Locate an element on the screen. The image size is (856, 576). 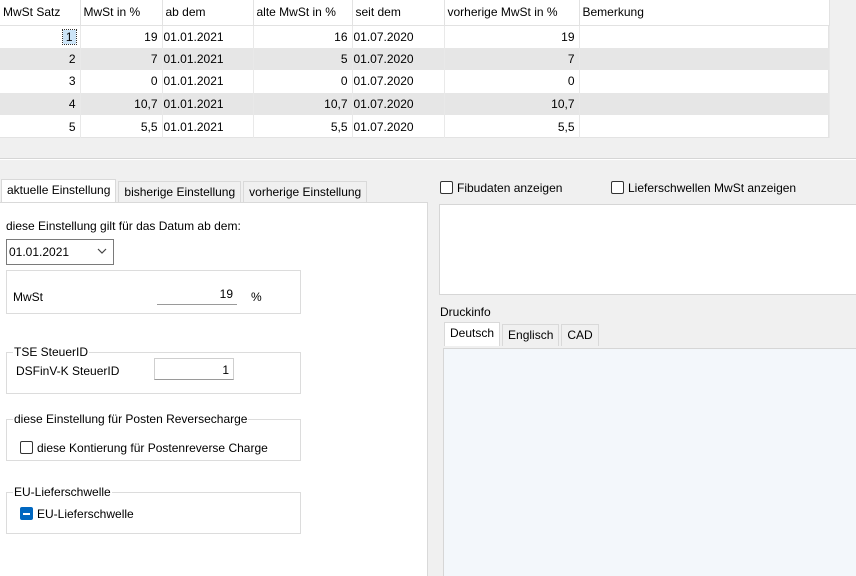
tab-bisherige-einstellung: bisherige Einstellung is located at coordinates (180, 192).